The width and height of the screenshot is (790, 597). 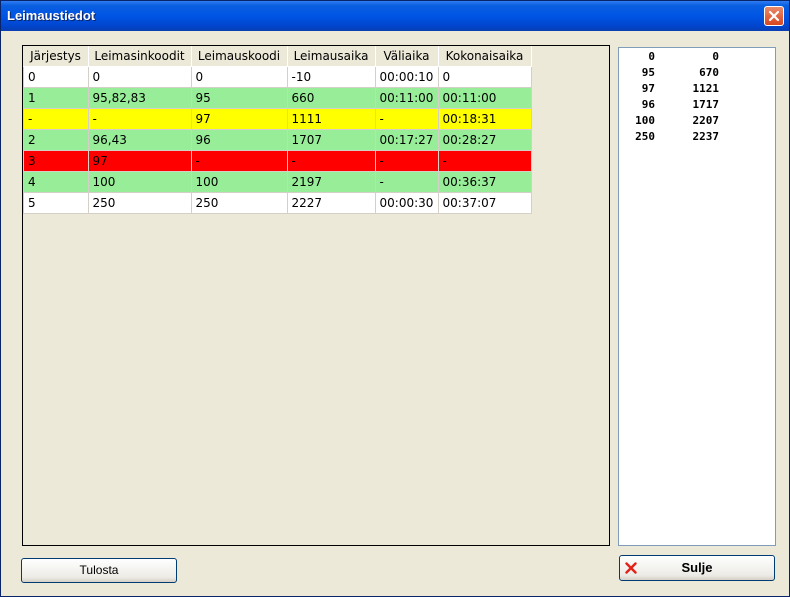 I want to click on table-row: 3 97- - - -, so click(x=277, y=161).